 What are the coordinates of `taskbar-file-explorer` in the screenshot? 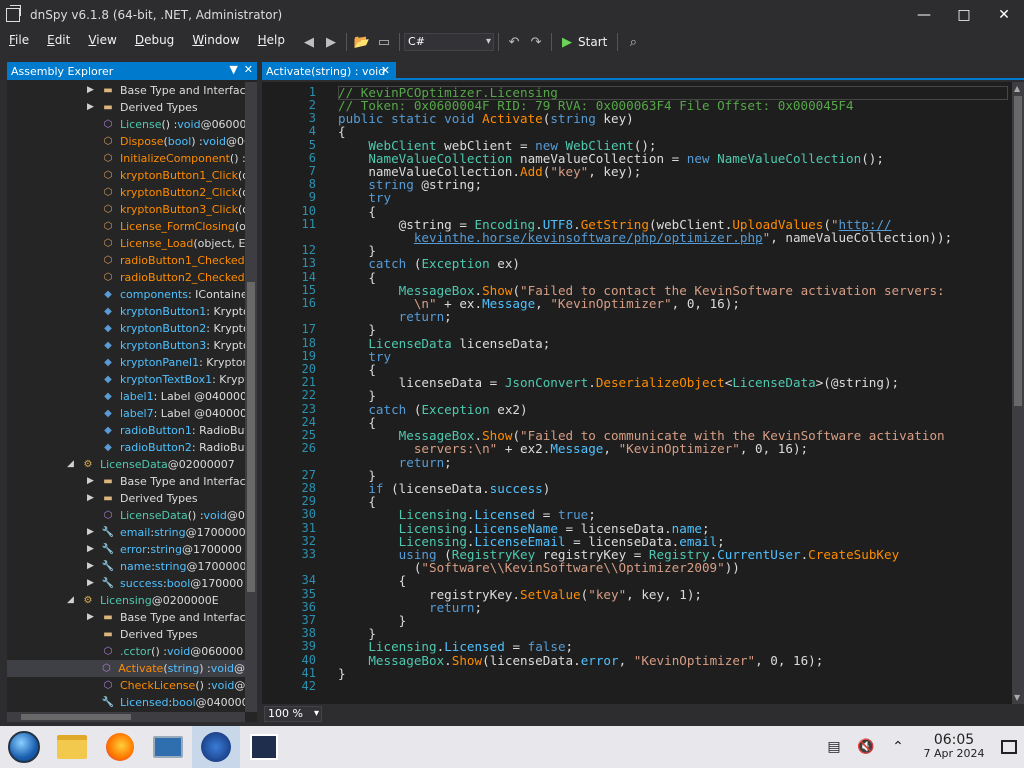 It's located at (72, 747).